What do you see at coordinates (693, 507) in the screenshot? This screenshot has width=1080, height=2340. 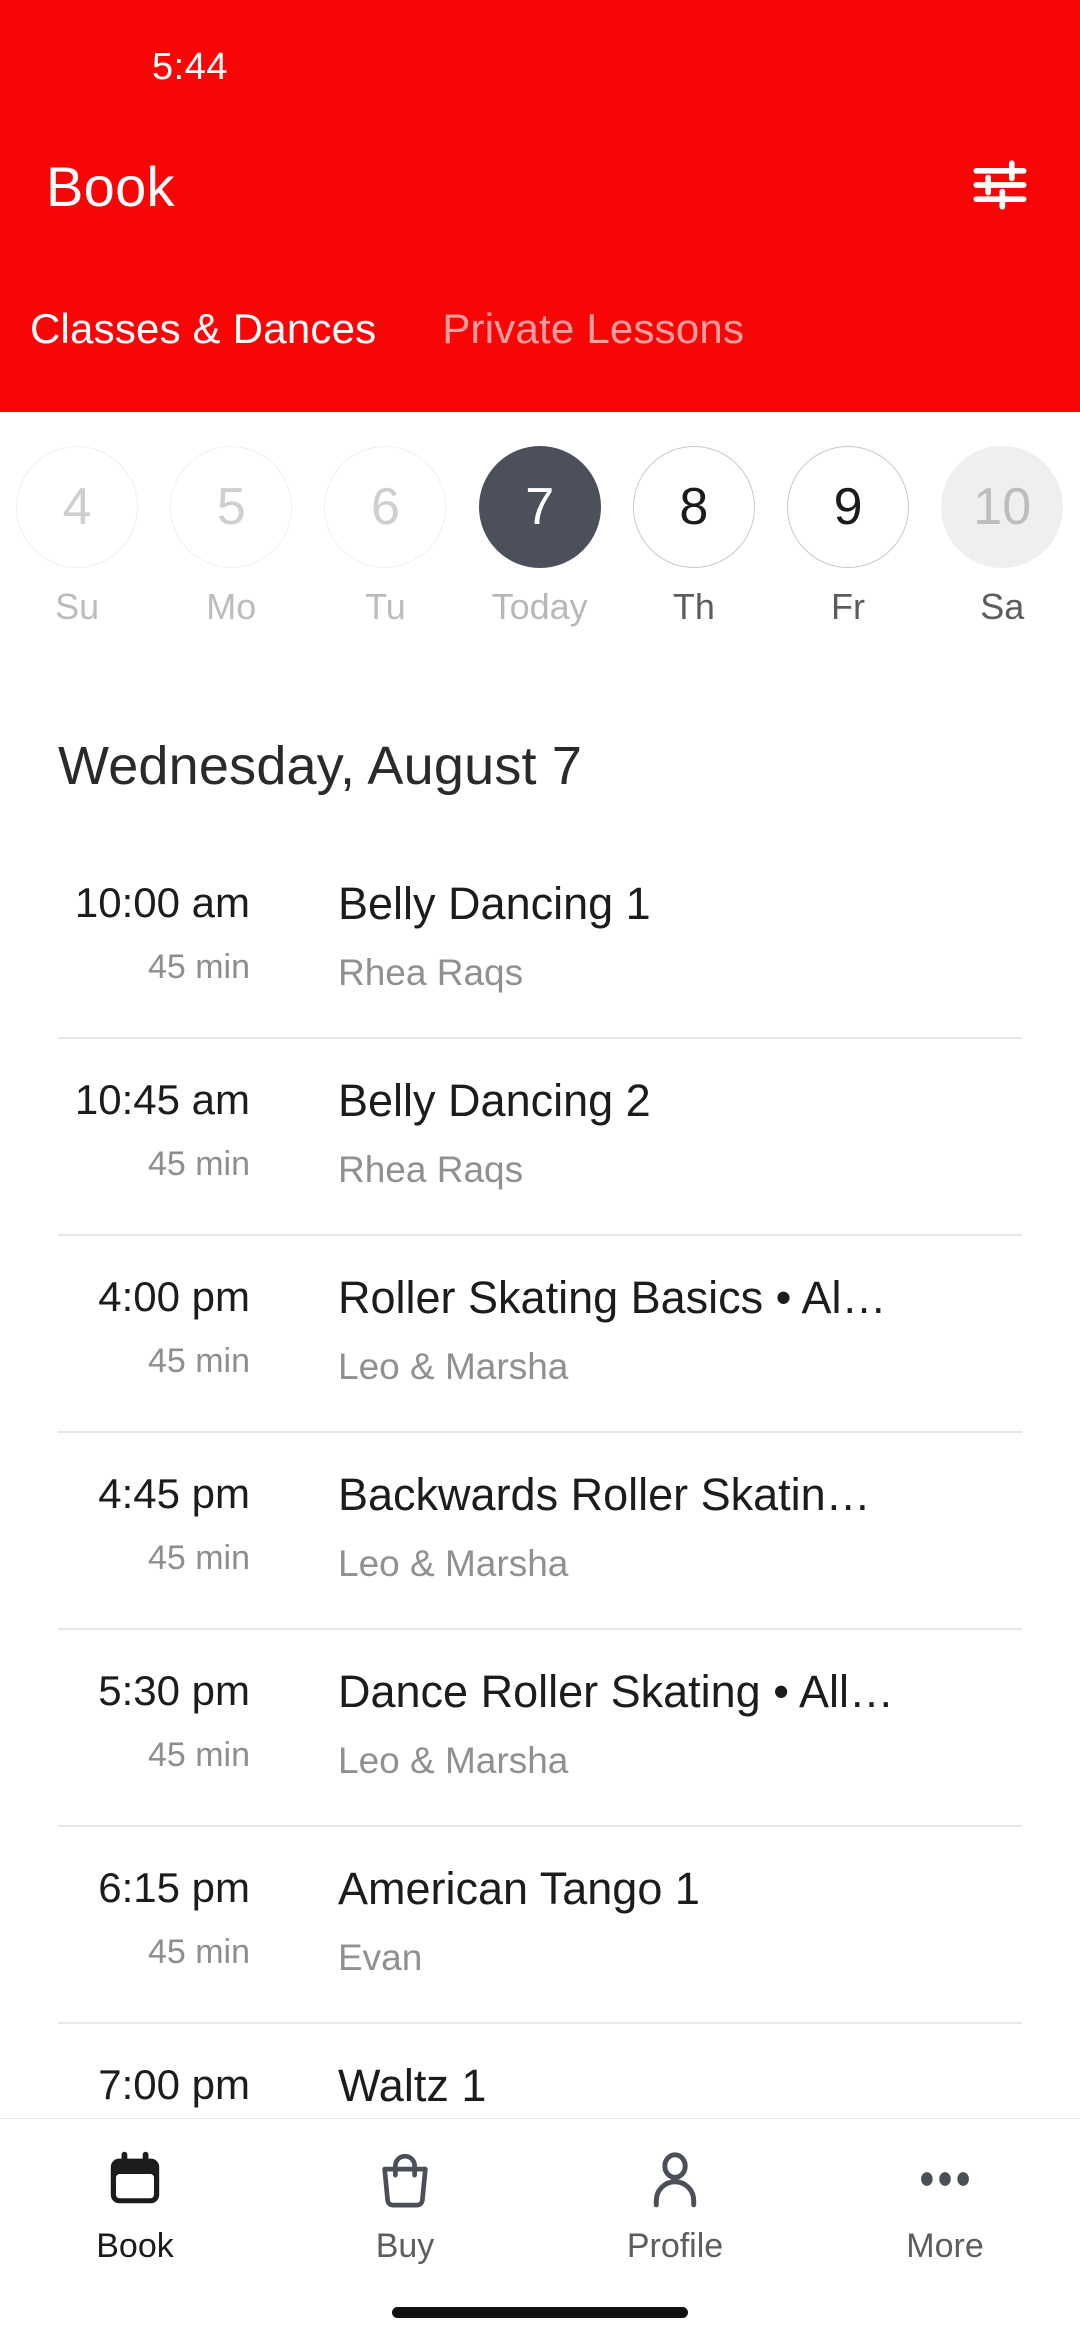 I see `date-number: 8` at bounding box center [693, 507].